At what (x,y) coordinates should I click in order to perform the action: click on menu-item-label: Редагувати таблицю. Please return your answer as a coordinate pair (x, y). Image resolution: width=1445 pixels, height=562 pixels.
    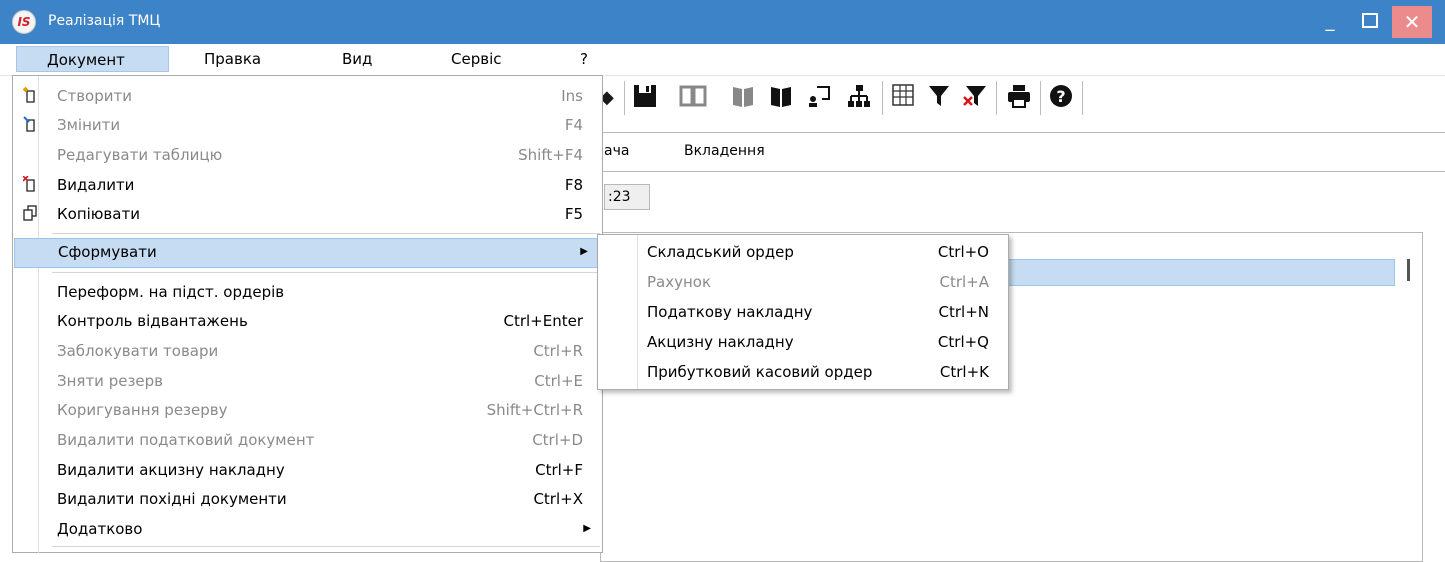
    Looking at the image, I should click on (140, 155).